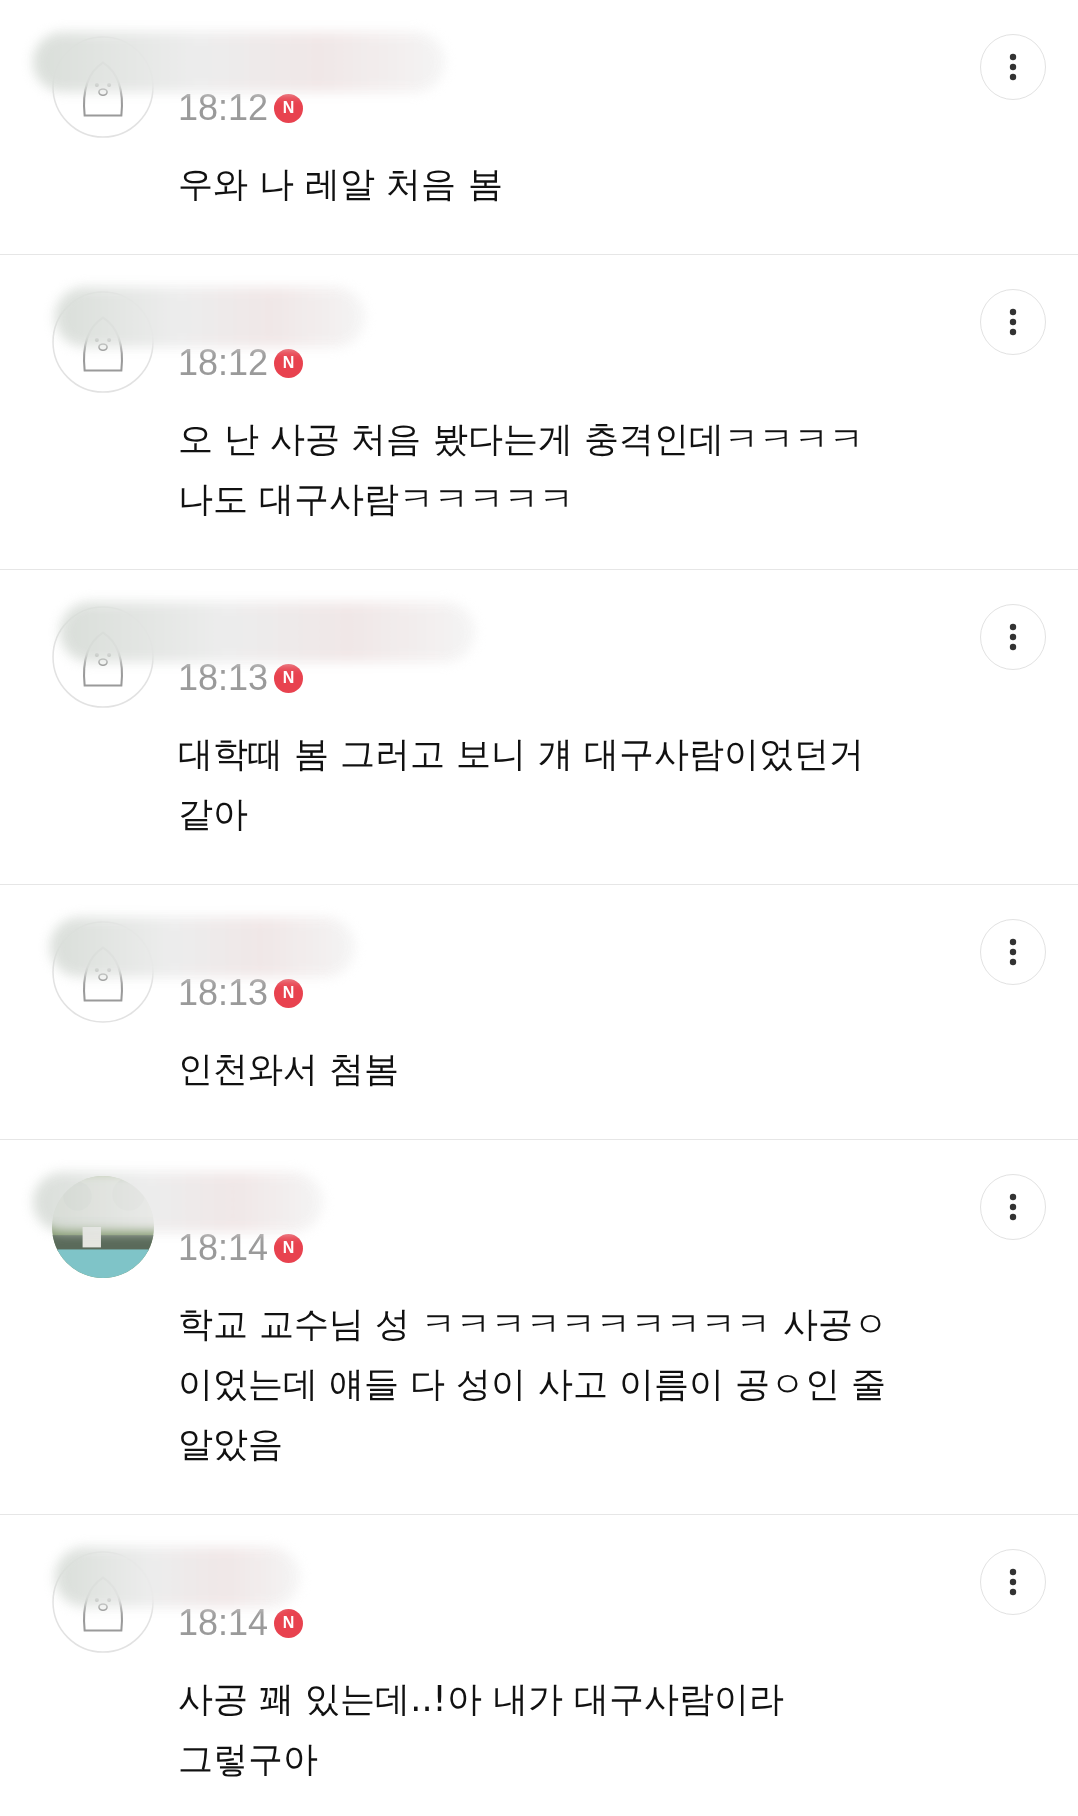  Describe the element at coordinates (289, 1069) in the screenshot. I see `comment-text: 인천와서 첨봄` at that location.